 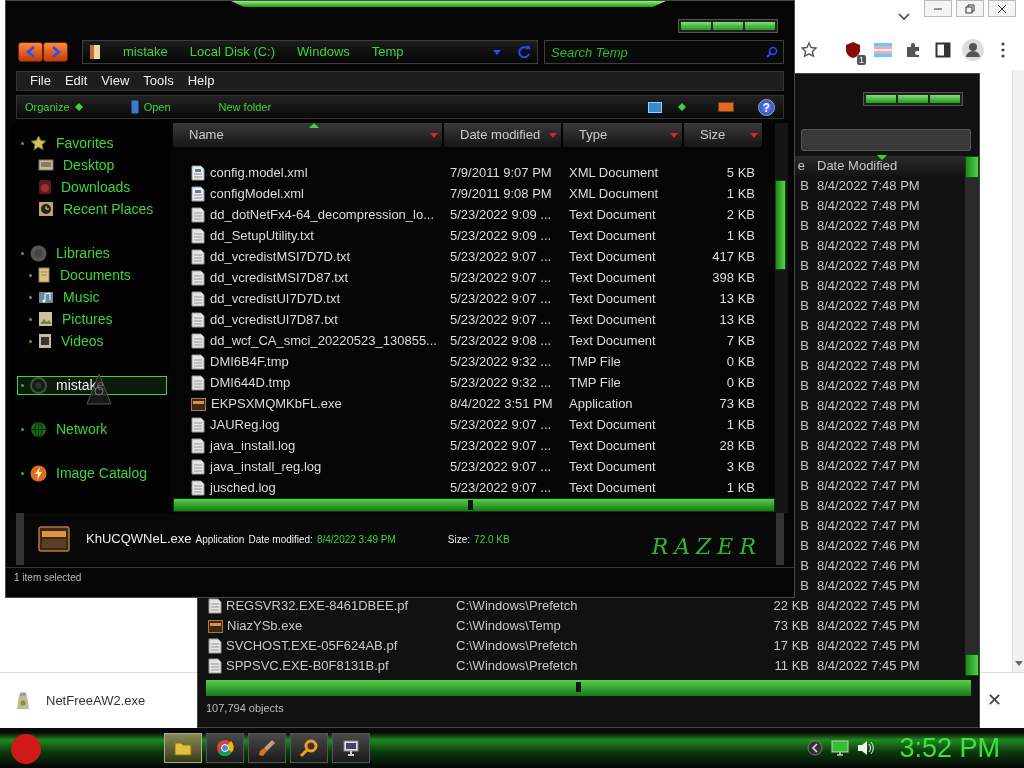 What do you see at coordinates (501, 193) in the screenshot?
I see `date-modified: 7/9/2011 9:08 PM` at bounding box center [501, 193].